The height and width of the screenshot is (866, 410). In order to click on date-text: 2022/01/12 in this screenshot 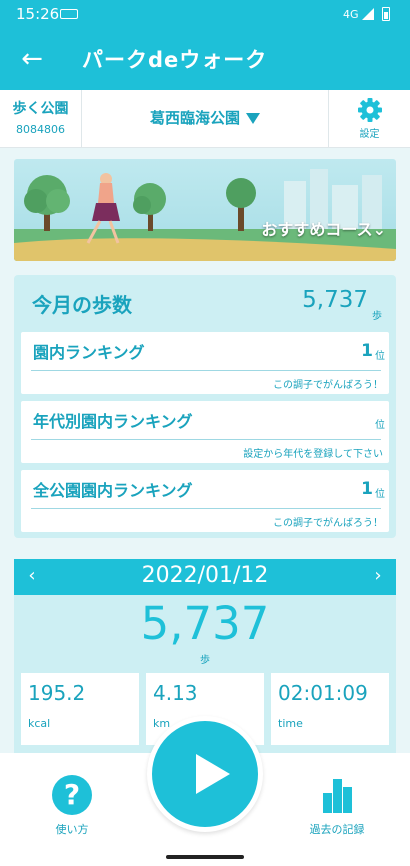, I will do `click(205, 575)`.